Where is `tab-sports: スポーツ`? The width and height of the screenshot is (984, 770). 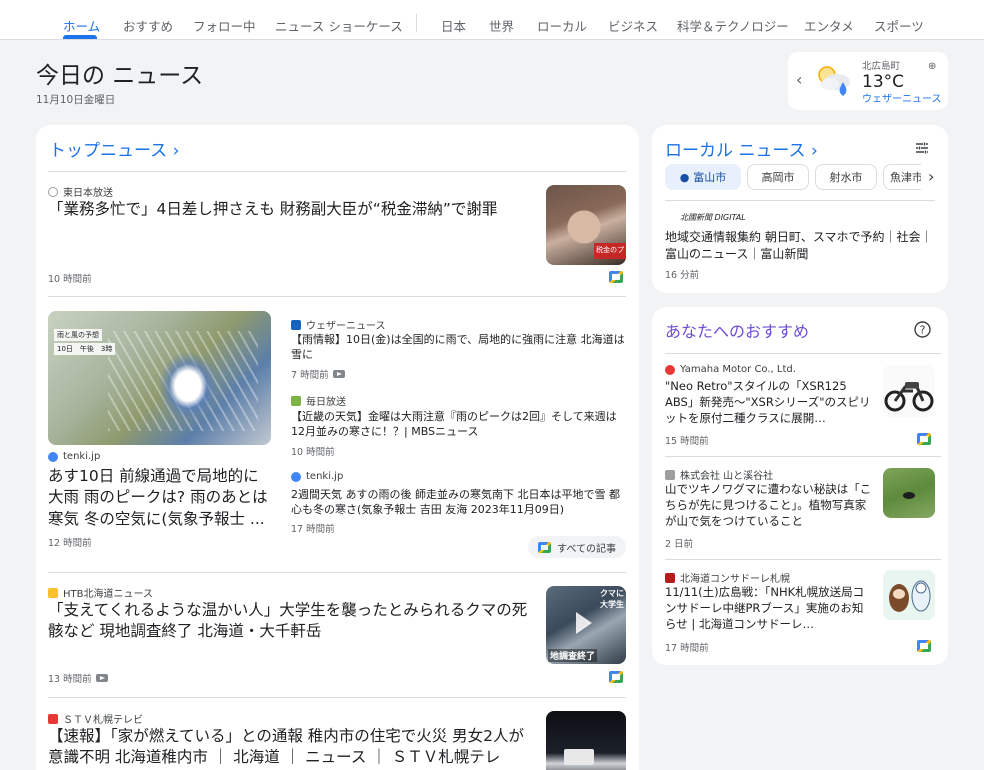
tab-sports: スポーツ is located at coordinates (899, 25).